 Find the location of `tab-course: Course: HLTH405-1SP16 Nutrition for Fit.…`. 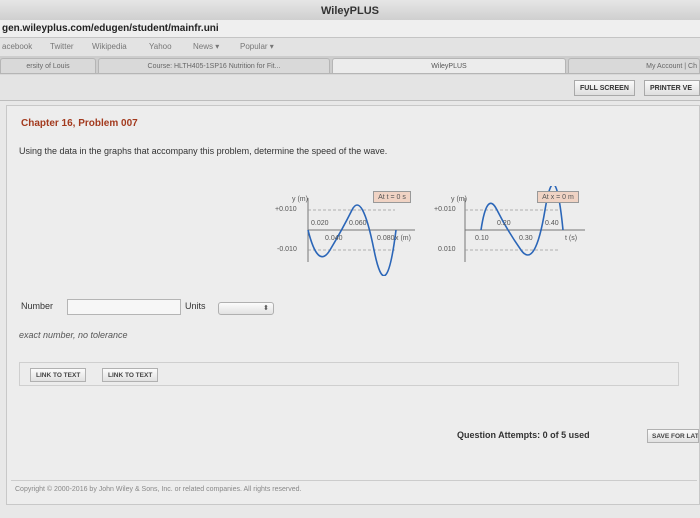

tab-course: Course: HLTH405-1SP16 Nutrition for Fit.… is located at coordinates (214, 65).